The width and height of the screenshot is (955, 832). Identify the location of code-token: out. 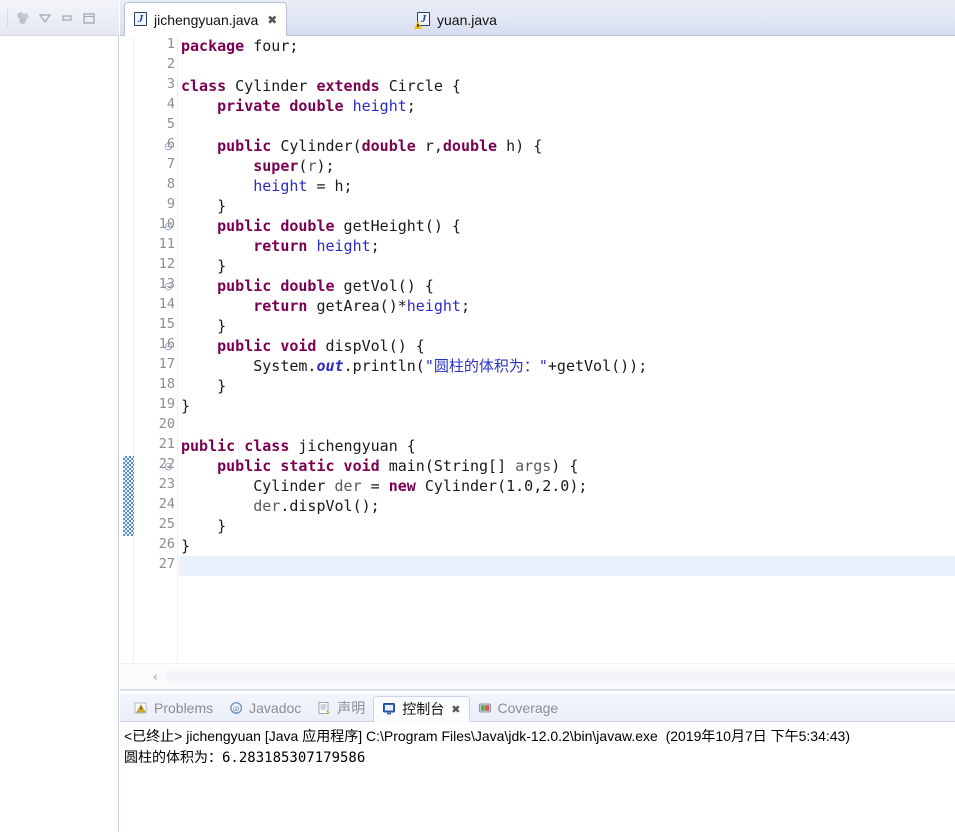
(330, 366).